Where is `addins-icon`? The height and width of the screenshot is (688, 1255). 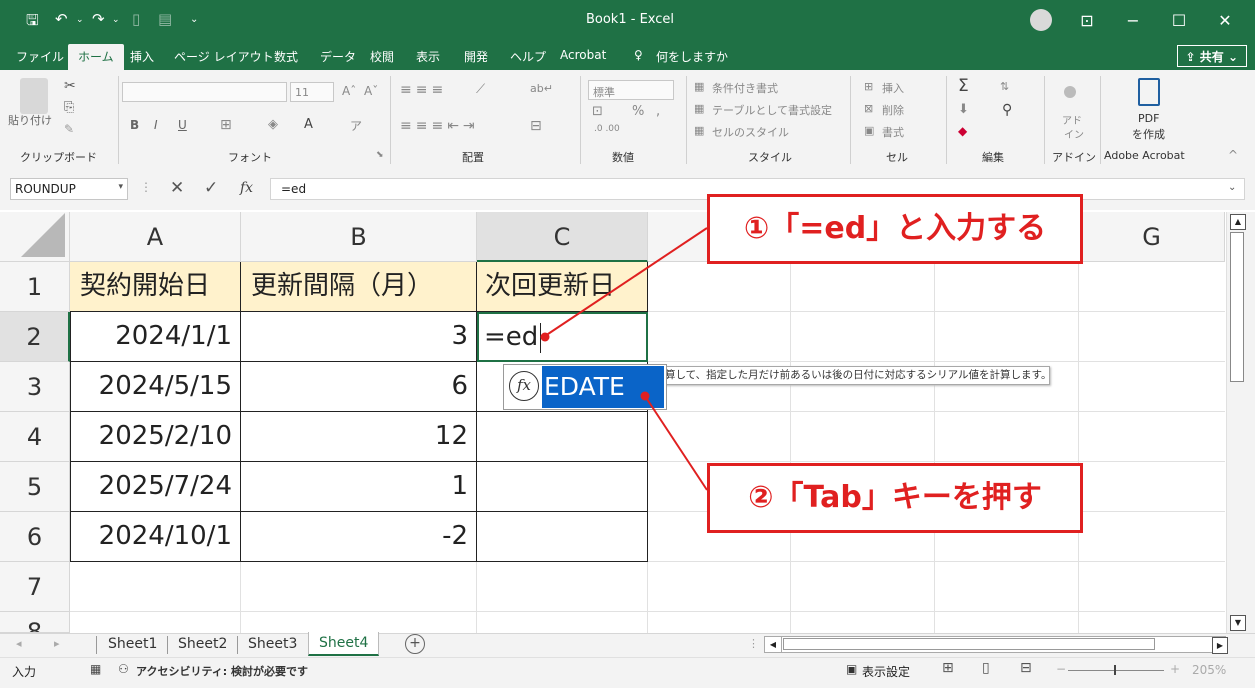
addins-icon is located at coordinates (1070, 92).